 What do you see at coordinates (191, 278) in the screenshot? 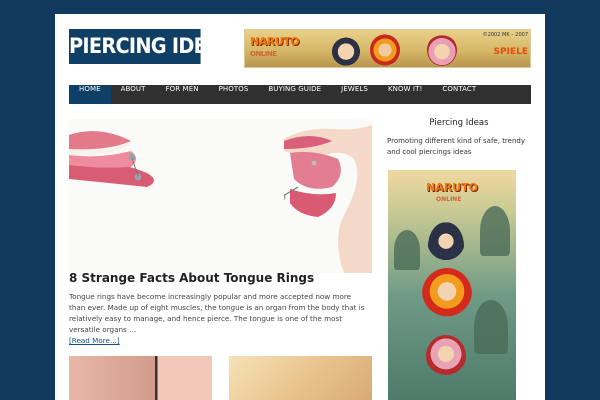
I see `post-title: 8 Strange Facts About Tongue Rings` at bounding box center [191, 278].